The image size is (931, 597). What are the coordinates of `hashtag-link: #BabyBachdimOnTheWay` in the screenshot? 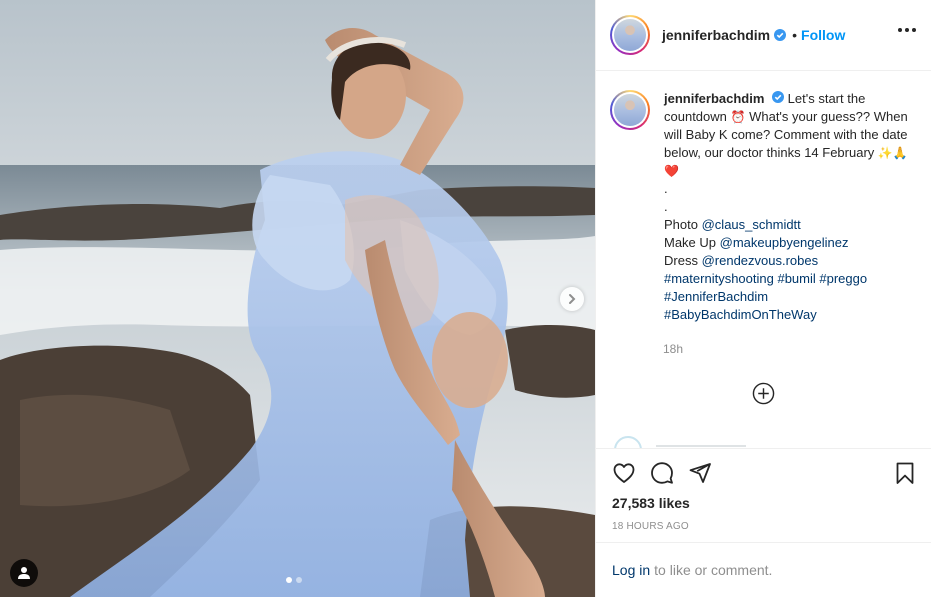 It's located at (791, 315).